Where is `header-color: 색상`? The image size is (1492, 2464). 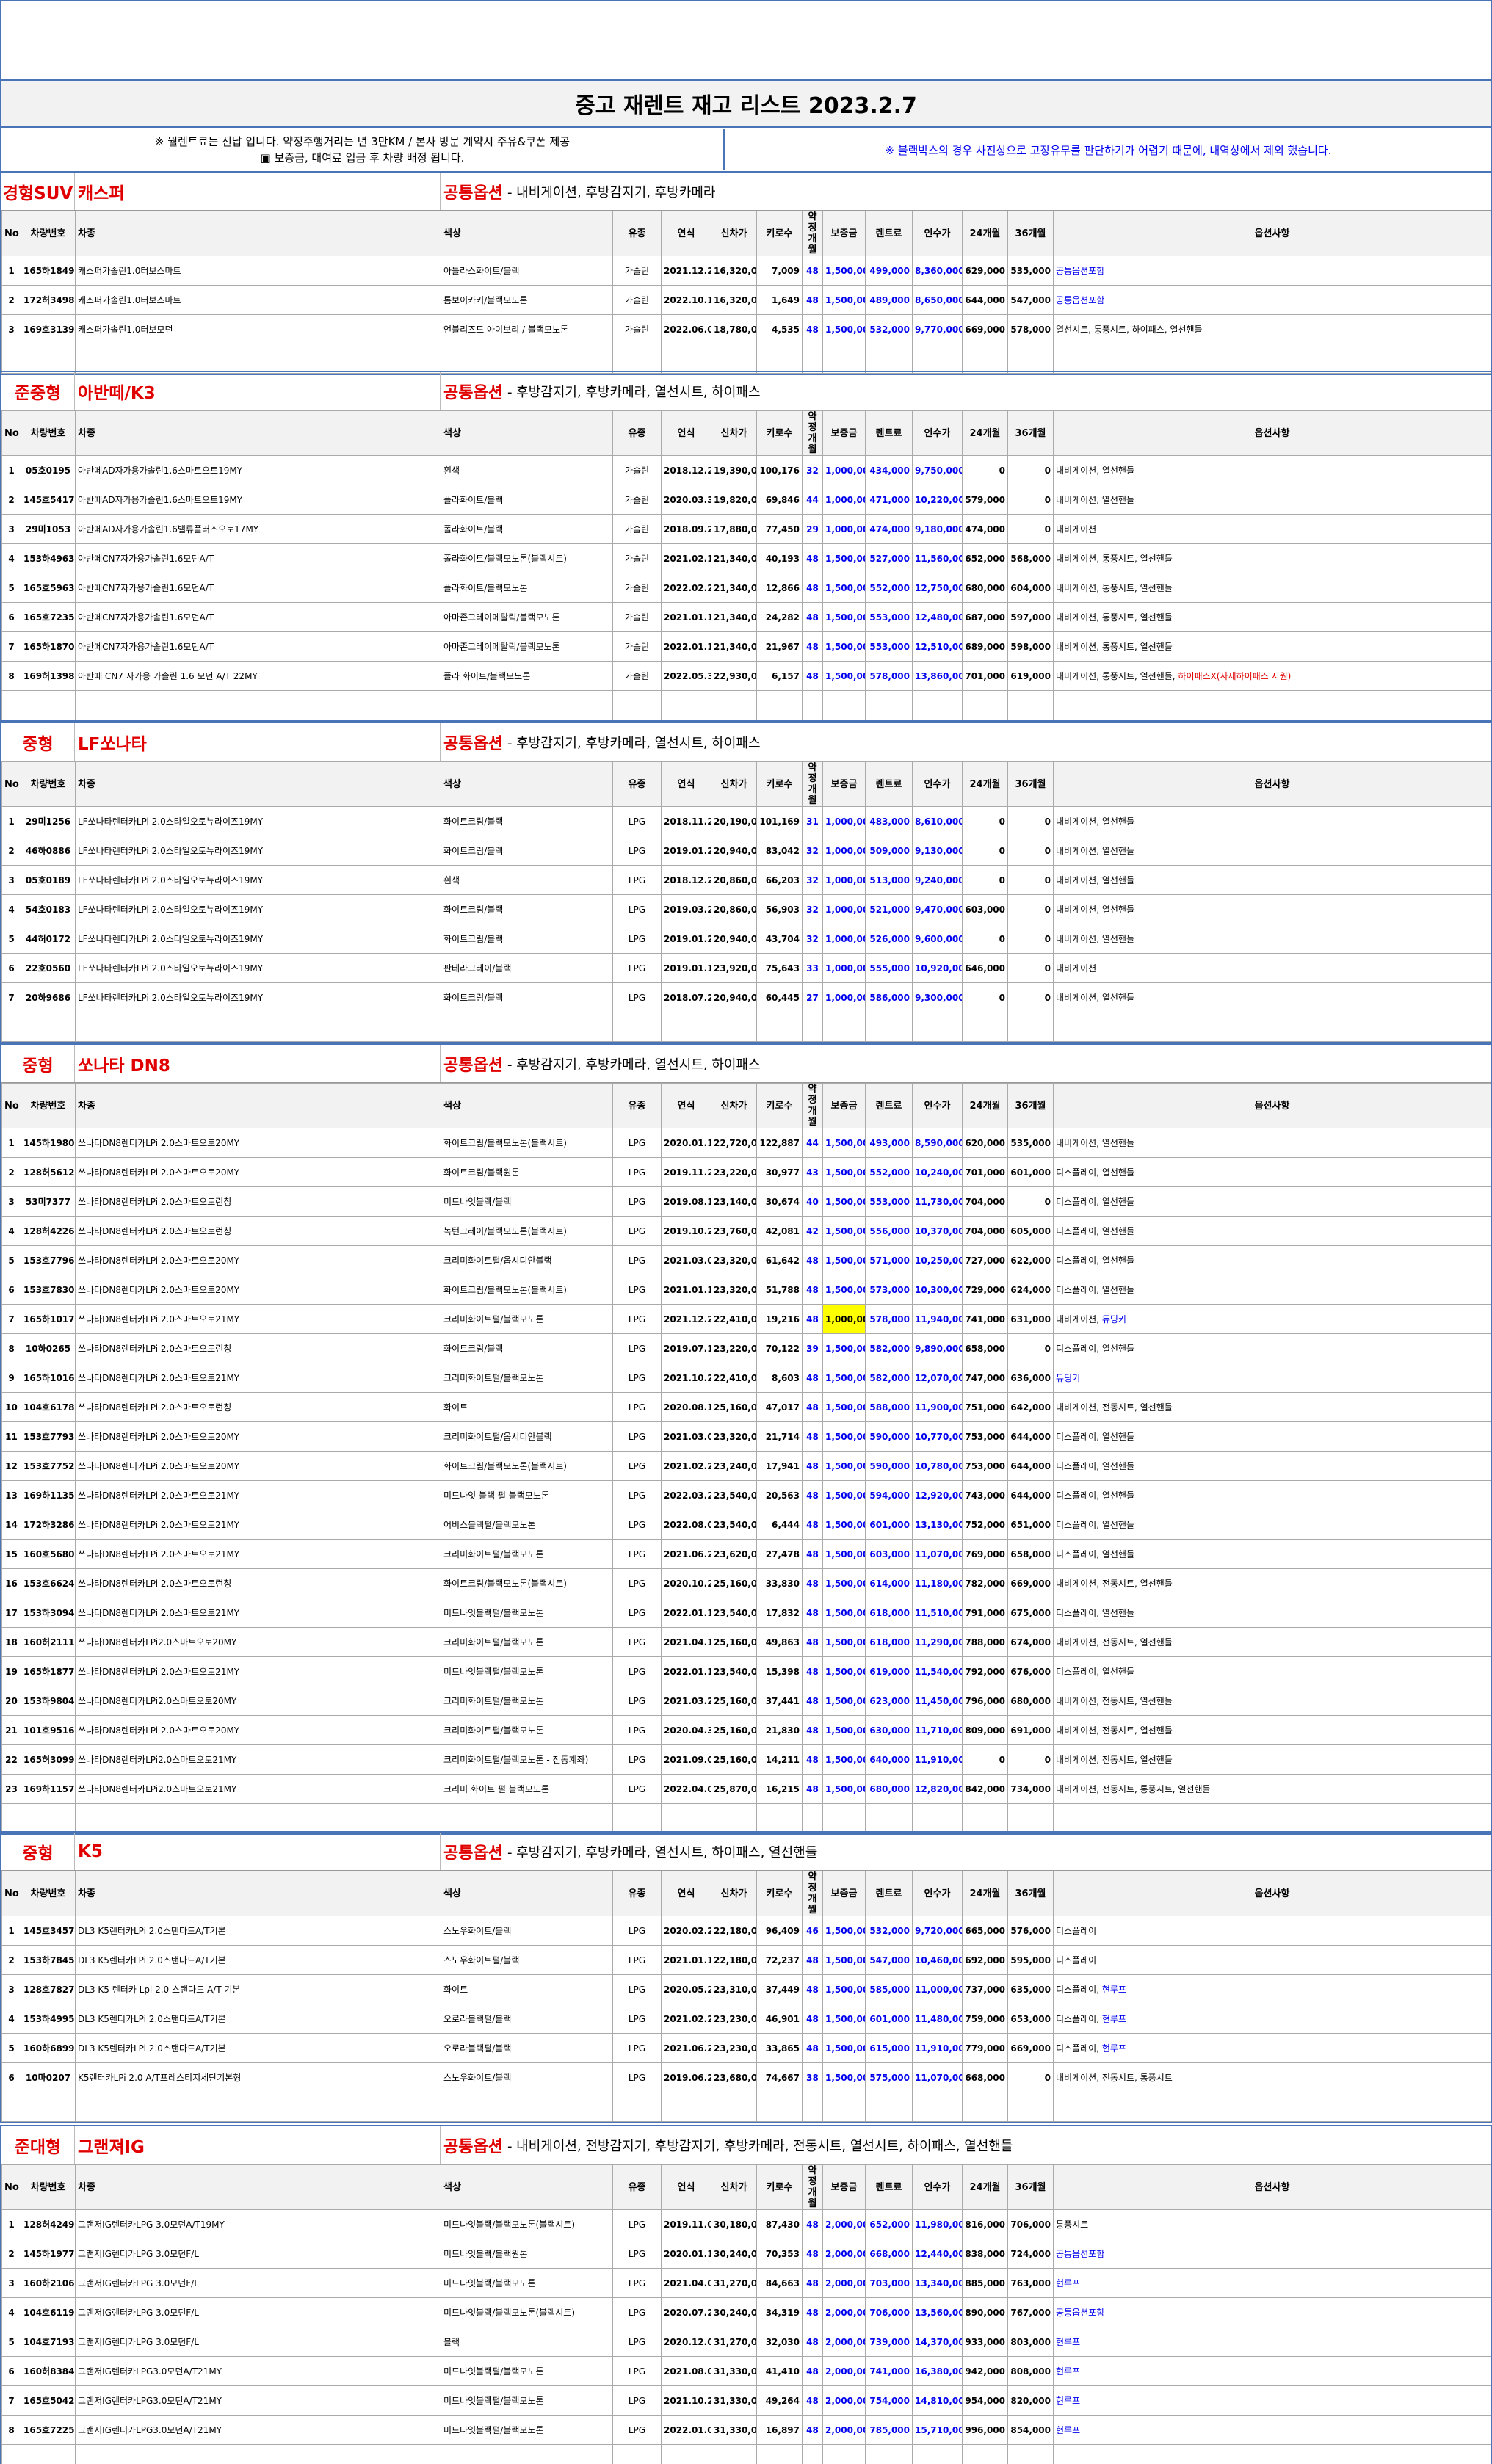 header-color: 색상 is located at coordinates (527, 433).